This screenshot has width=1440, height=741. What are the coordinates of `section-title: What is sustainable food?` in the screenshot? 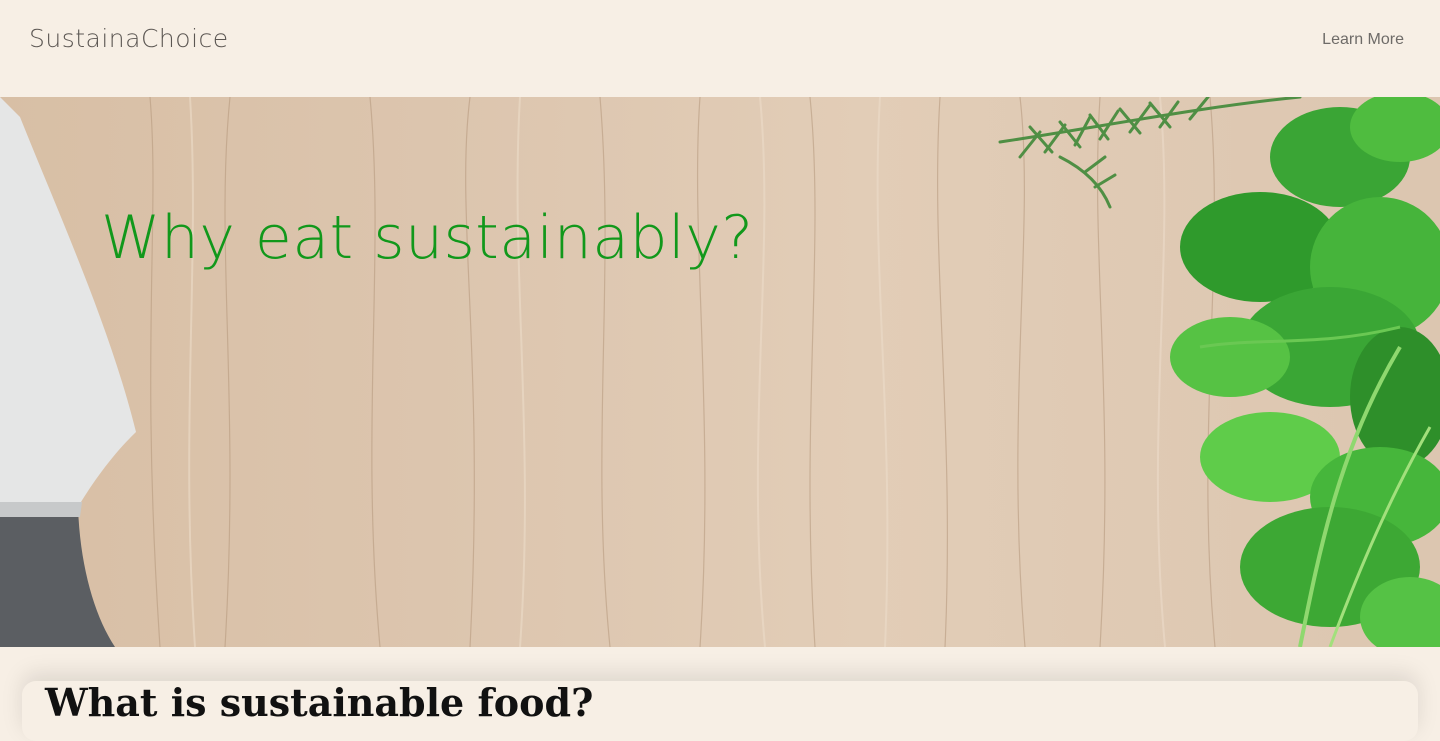 It's located at (319, 702).